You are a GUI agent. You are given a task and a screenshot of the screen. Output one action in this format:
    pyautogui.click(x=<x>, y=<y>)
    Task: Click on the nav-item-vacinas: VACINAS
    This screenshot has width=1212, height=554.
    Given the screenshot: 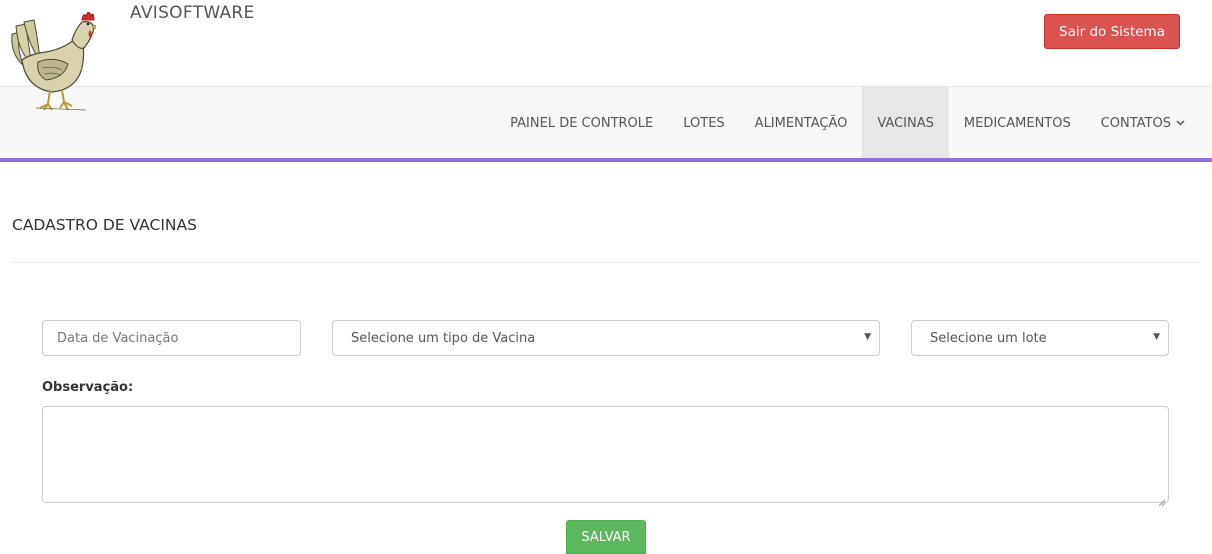 What is the action you would take?
    pyautogui.click(x=905, y=123)
    